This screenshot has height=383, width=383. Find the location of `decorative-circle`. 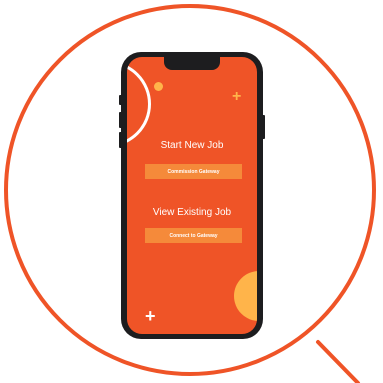

decorative-circle is located at coordinates (245, 296).